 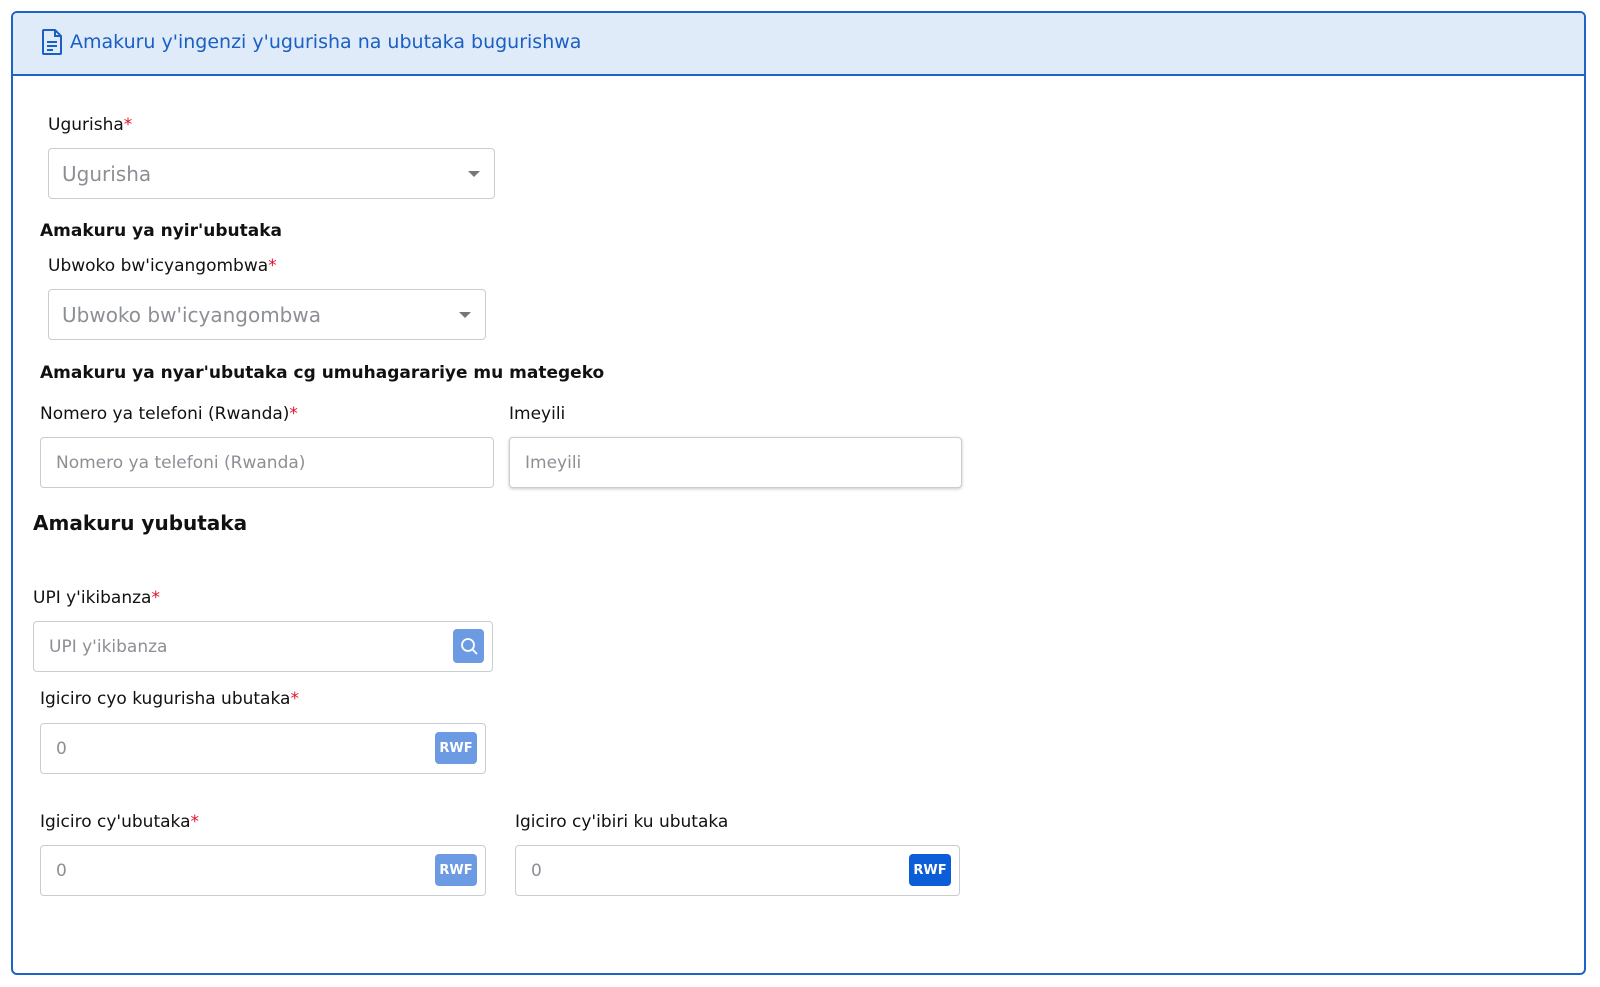 What do you see at coordinates (735, 462) in the screenshot?
I see `email-input: Imeyili` at bounding box center [735, 462].